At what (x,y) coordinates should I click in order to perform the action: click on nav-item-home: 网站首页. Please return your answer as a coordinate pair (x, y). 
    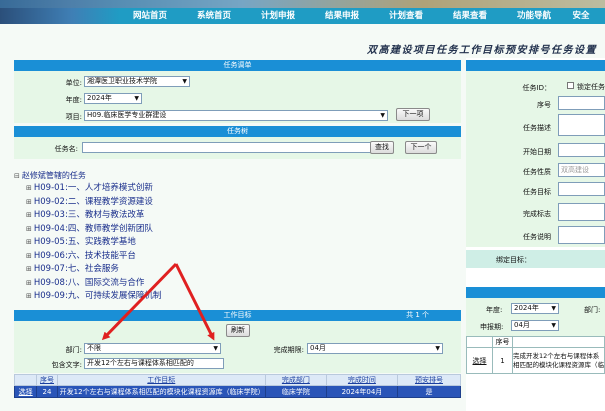
    Looking at the image, I should click on (150, 15).